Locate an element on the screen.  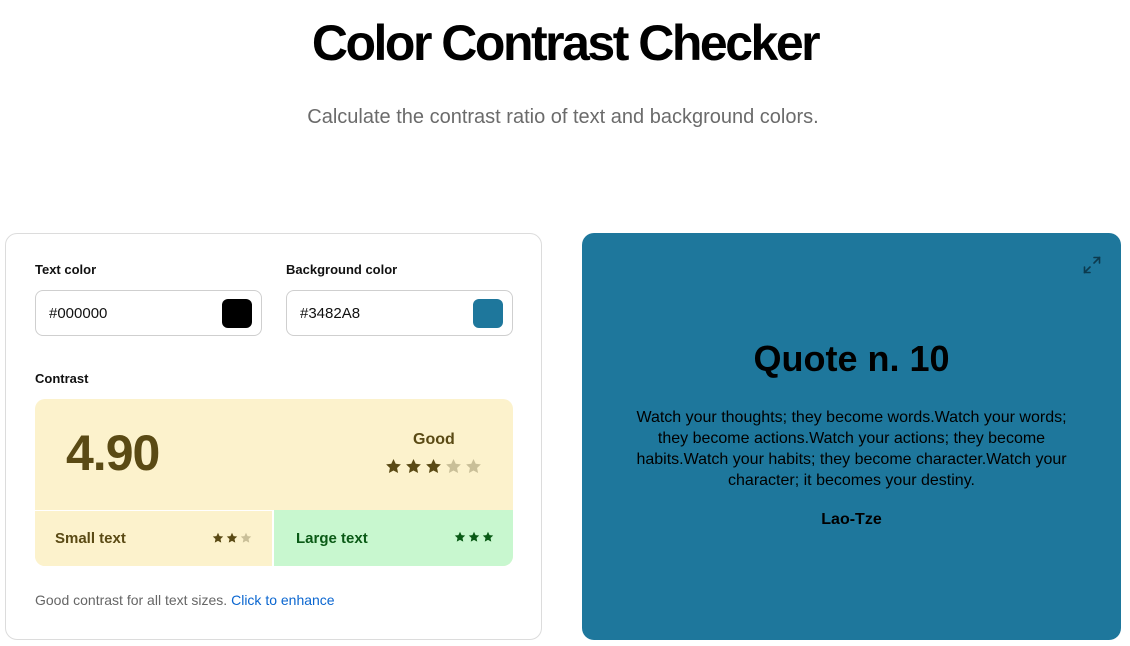
hint-text: Good contrast for all text sizes. is located at coordinates (131, 600).